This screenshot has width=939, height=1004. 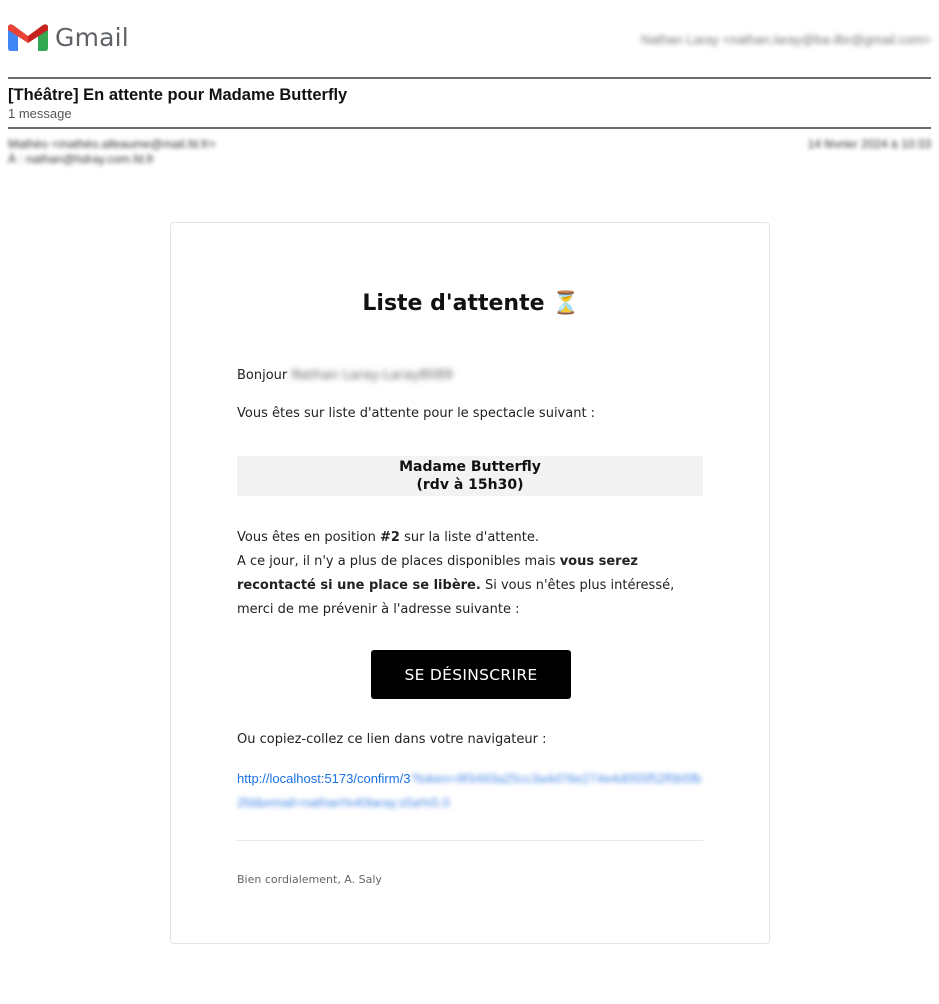 What do you see at coordinates (92, 37) in the screenshot?
I see `gmail-wordmark: Gmail` at bounding box center [92, 37].